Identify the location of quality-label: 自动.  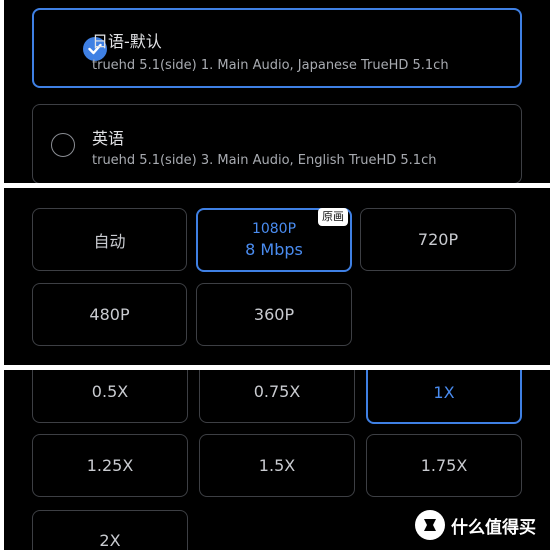
(109, 241).